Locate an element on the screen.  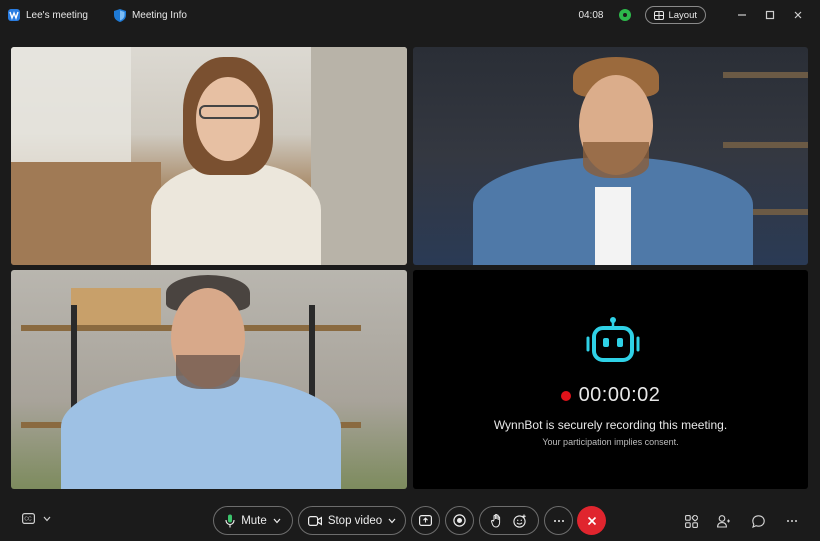
end-call-icon is located at coordinates (591, 520).